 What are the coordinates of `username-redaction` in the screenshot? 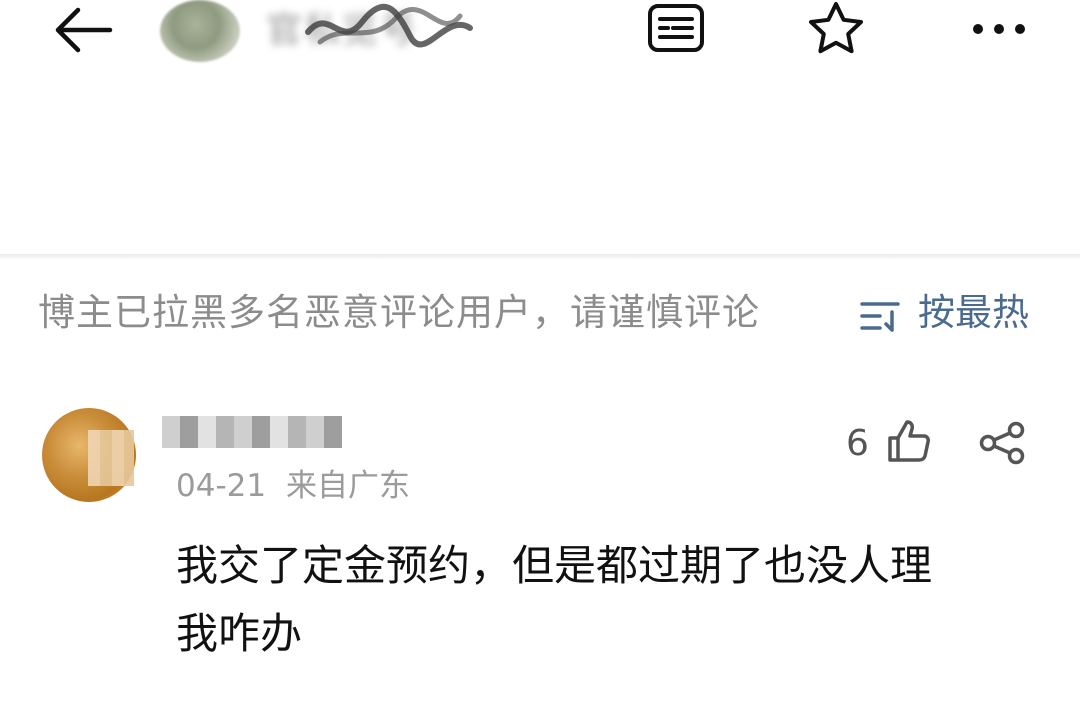 It's located at (252, 432).